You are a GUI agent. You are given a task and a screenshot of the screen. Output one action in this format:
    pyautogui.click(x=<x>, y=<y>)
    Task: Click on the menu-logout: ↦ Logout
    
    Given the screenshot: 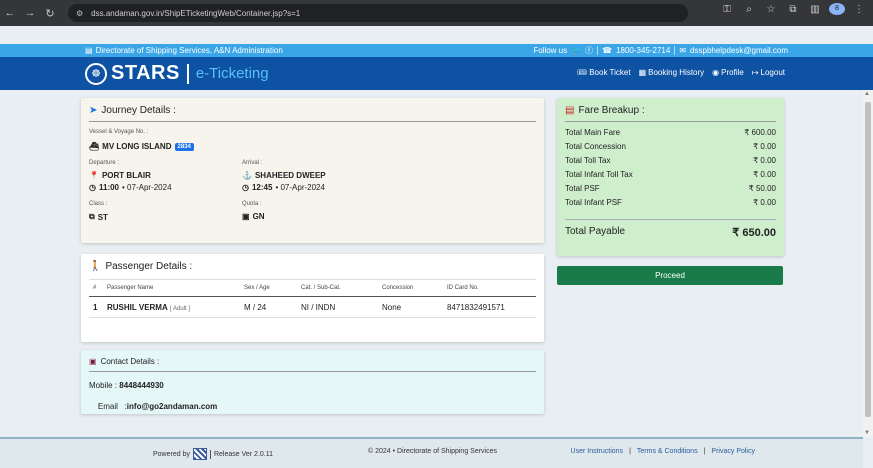 What is the action you would take?
    pyautogui.click(x=768, y=72)
    